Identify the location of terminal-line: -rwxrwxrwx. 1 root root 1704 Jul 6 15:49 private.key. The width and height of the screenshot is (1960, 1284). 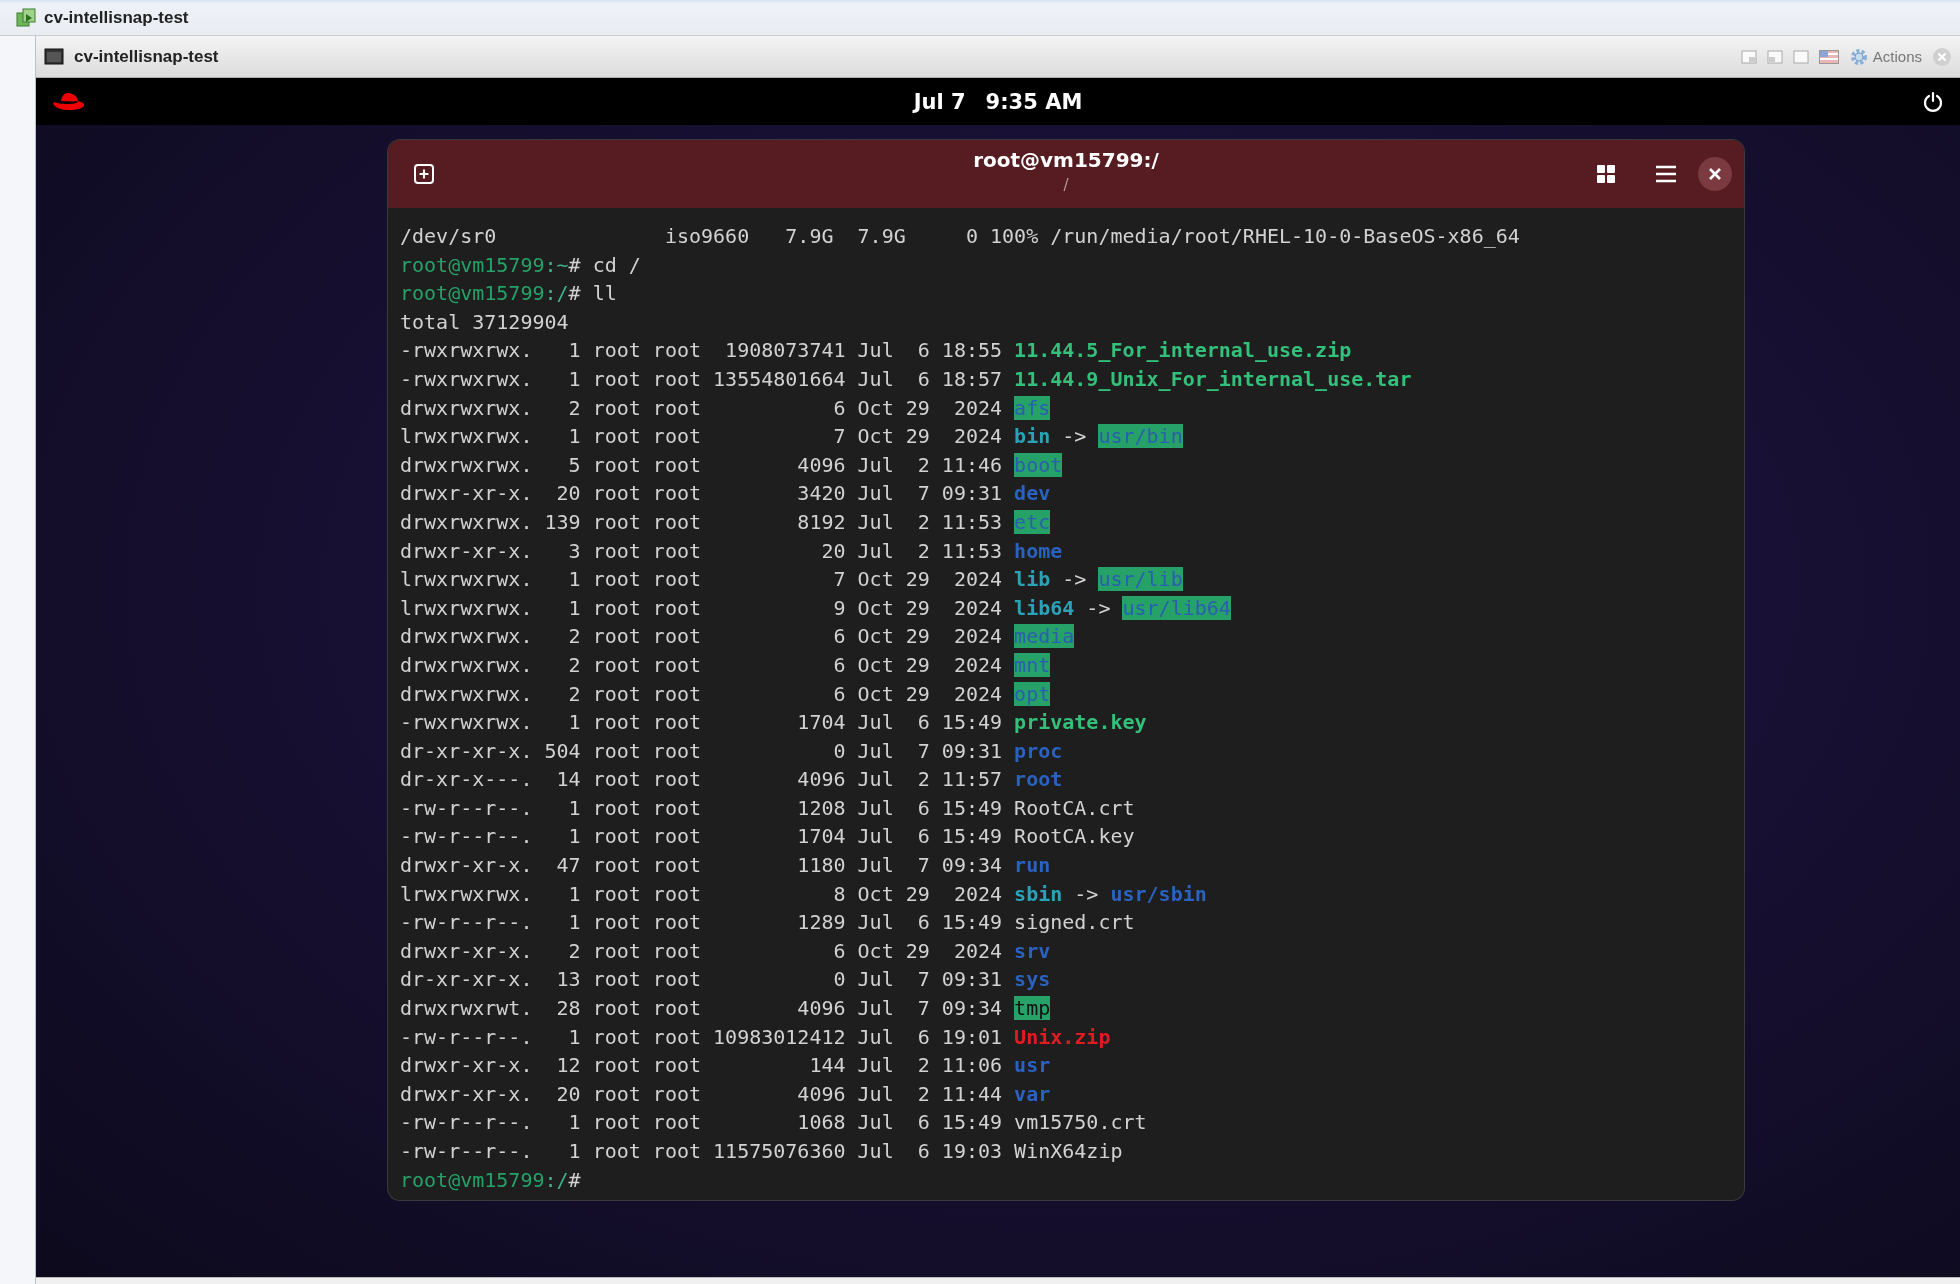
(774, 723).